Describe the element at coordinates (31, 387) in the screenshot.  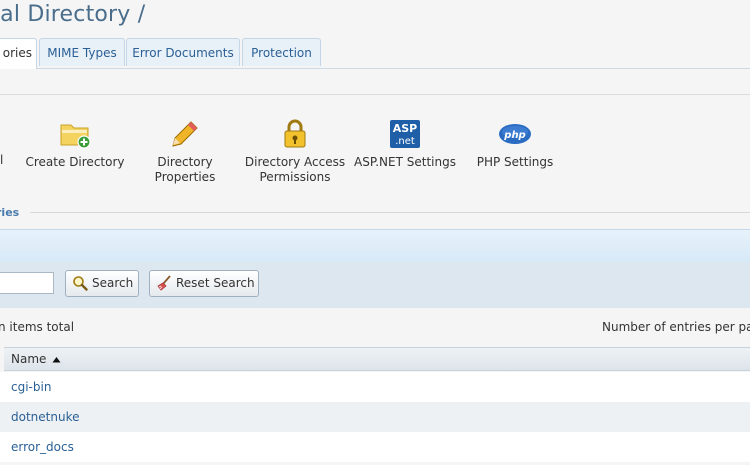
I see `directory-link-cgi-bin: cgi-bin` at that location.